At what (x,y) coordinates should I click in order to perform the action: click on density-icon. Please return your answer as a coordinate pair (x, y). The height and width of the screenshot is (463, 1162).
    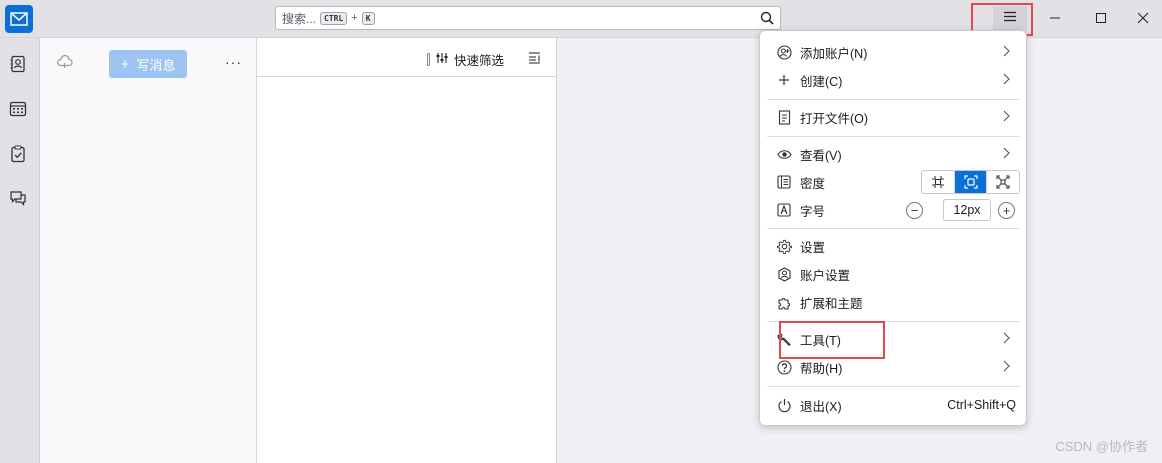
    Looking at the image, I should click on (784, 182).